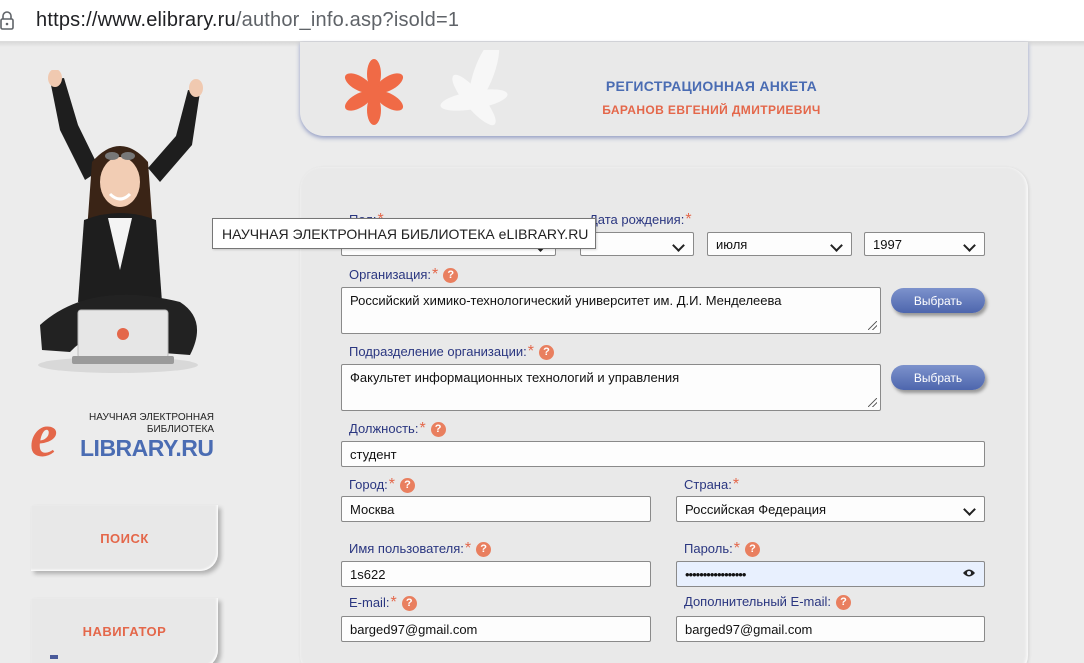 This screenshot has width=1084, height=663. Describe the element at coordinates (708, 484) in the screenshot. I see `country-label-text: Страна:` at that location.